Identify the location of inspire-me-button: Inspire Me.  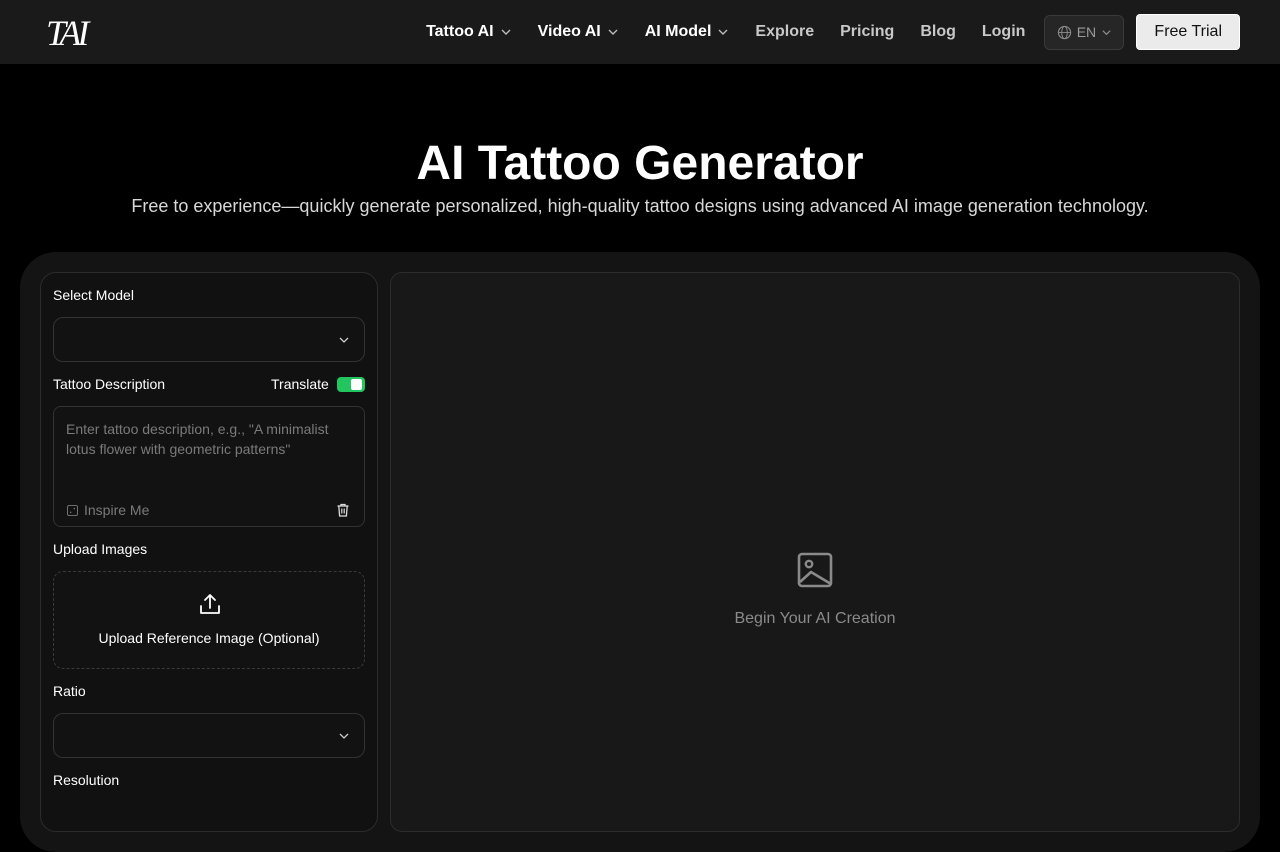
(108, 510).